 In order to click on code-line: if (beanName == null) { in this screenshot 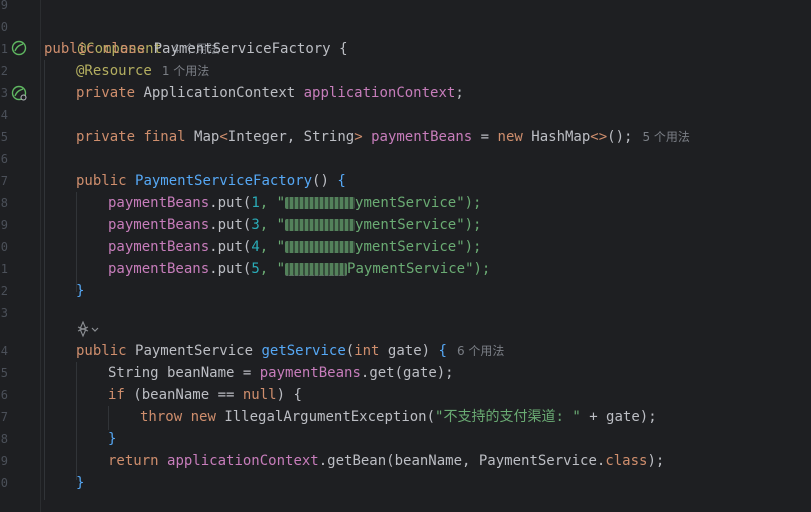, I will do `click(205, 395)`.